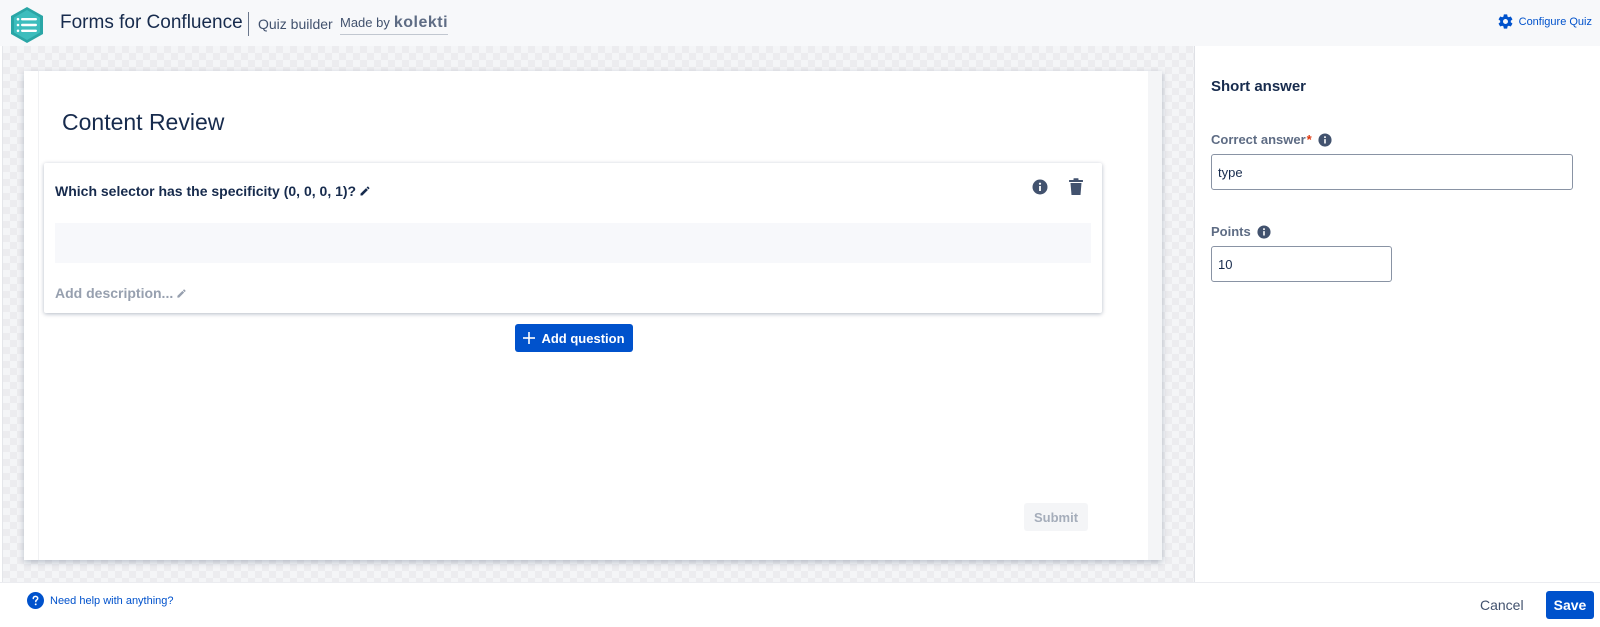  Describe the element at coordinates (529, 338) in the screenshot. I see `plus-icon` at that location.